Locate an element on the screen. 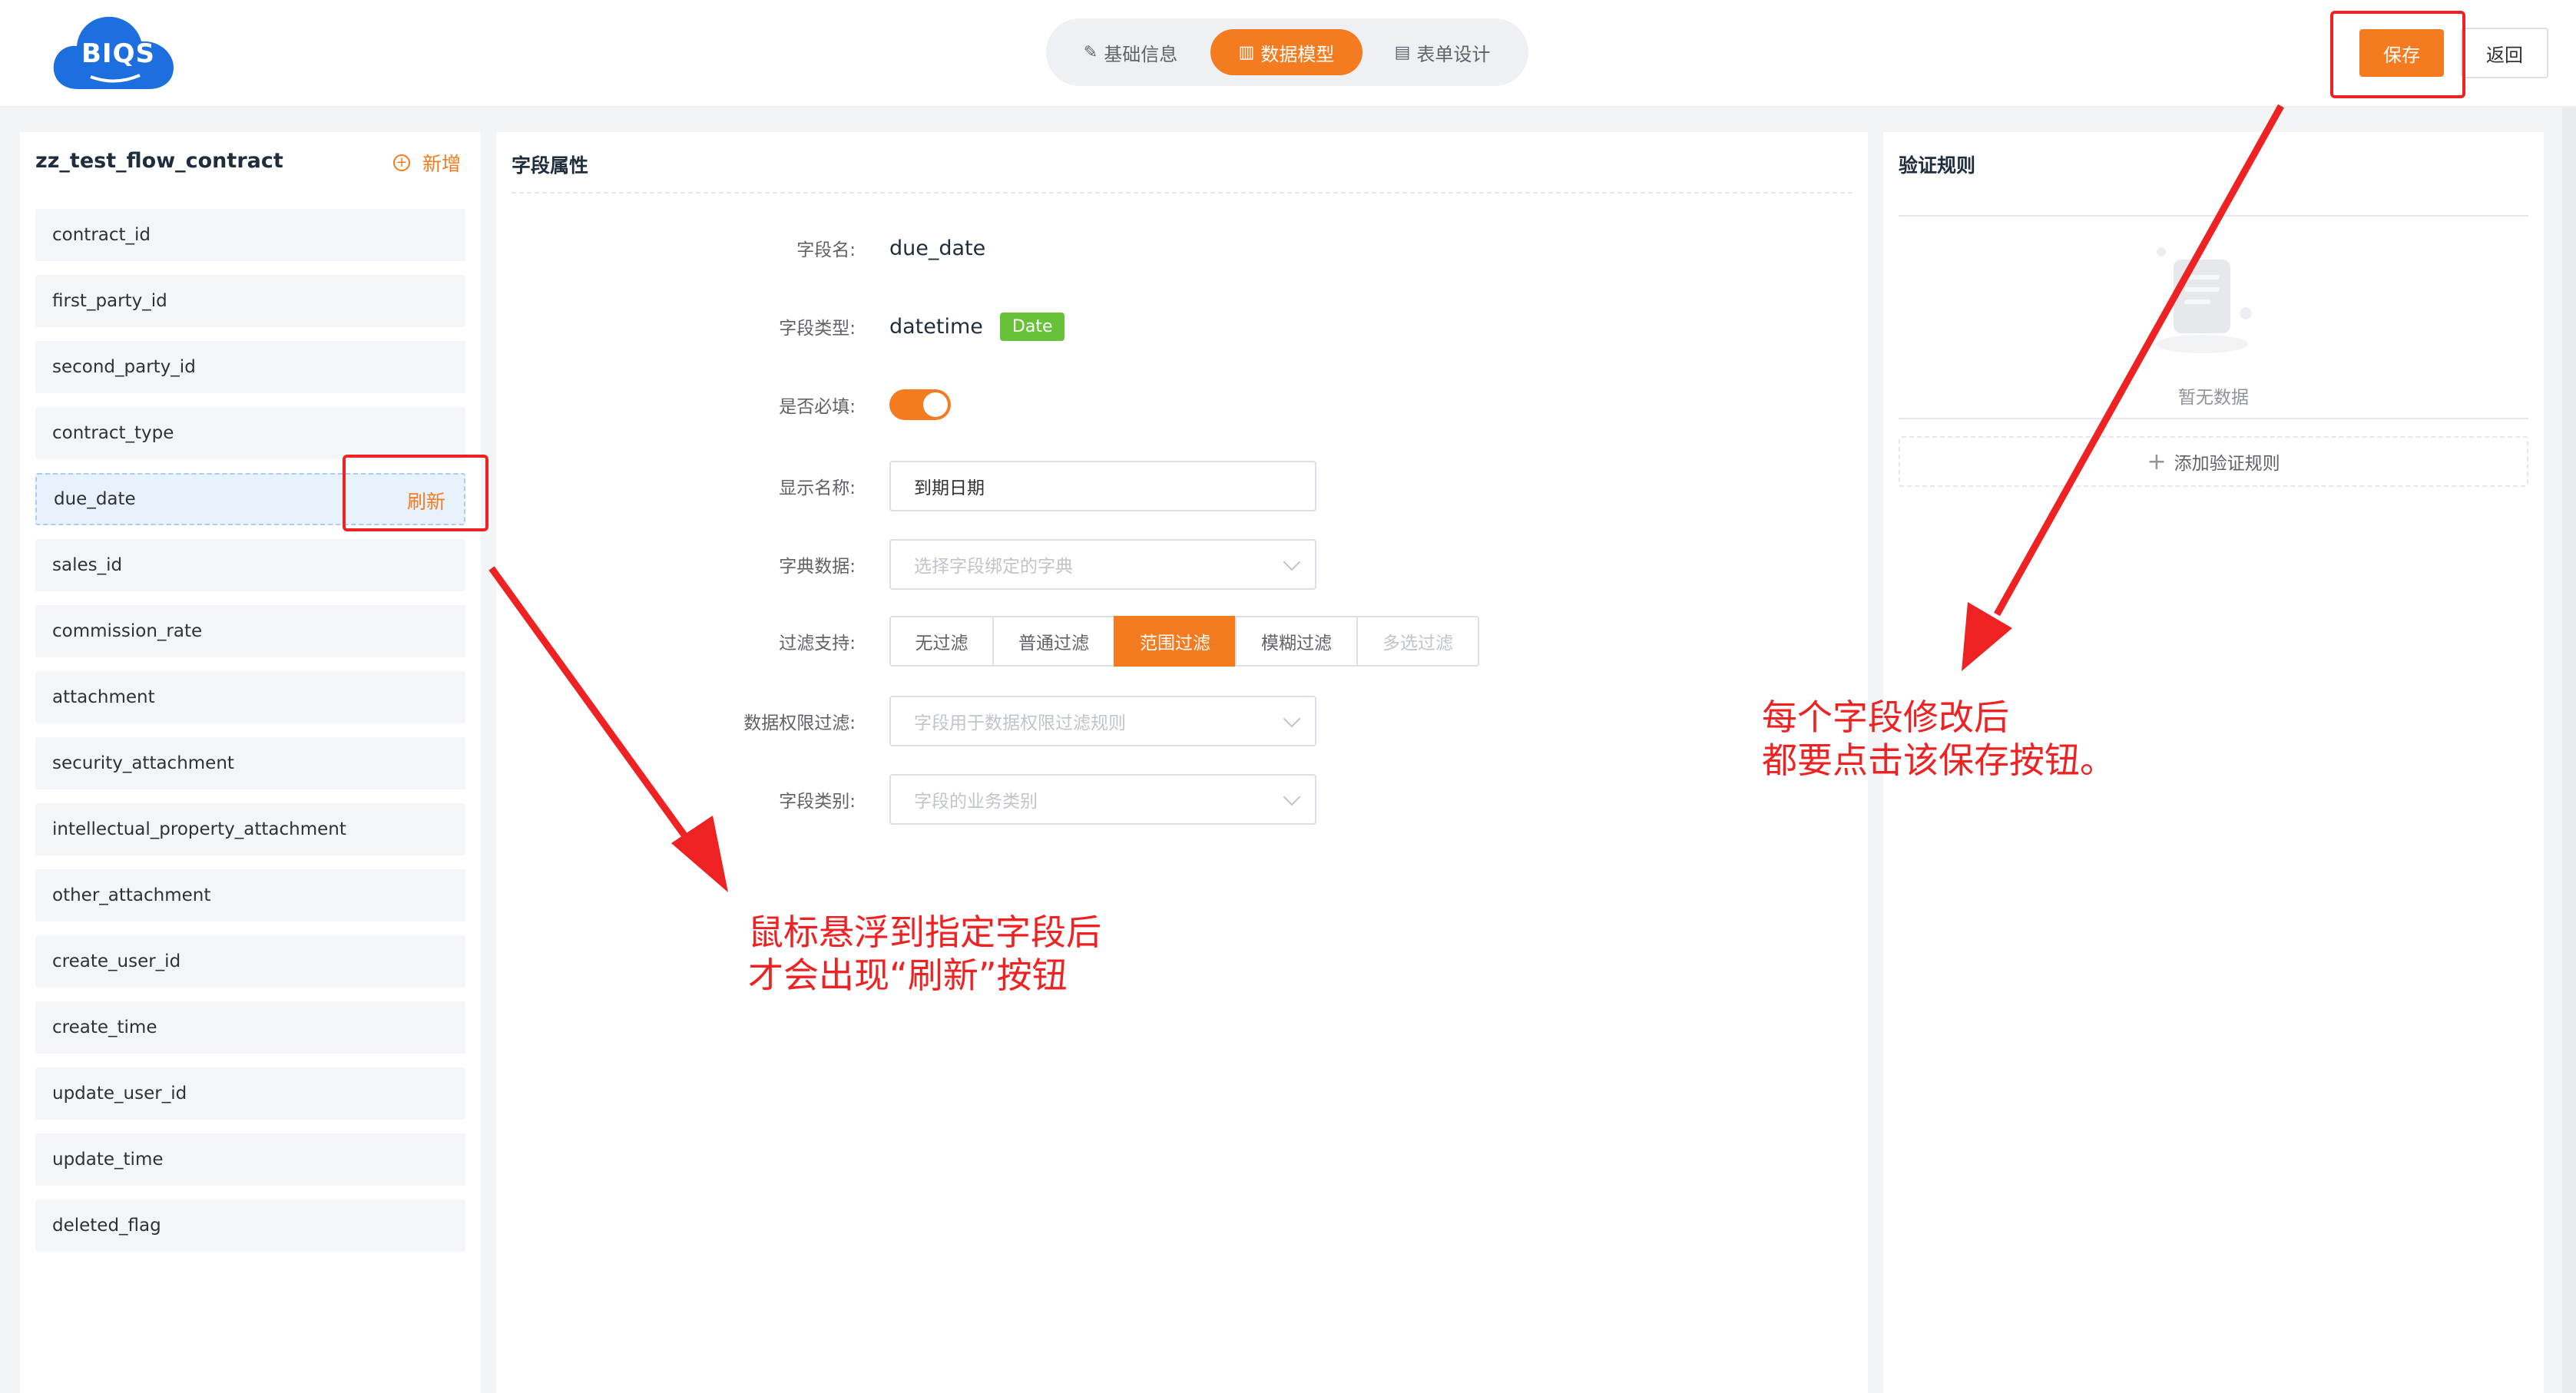 Image resolution: width=2576 pixels, height=1393 pixels. perm-select: 字段用于数据权限过滤规则 is located at coordinates (1102, 721).